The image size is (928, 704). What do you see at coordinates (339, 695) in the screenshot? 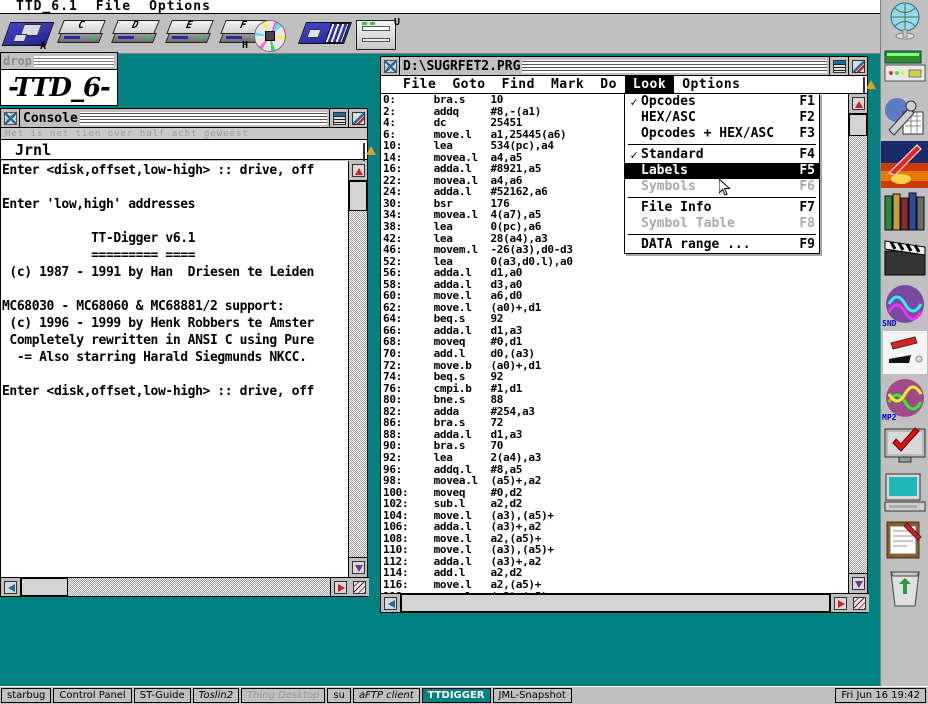
I see `taskbar-button-su: su` at bounding box center [339, 695].